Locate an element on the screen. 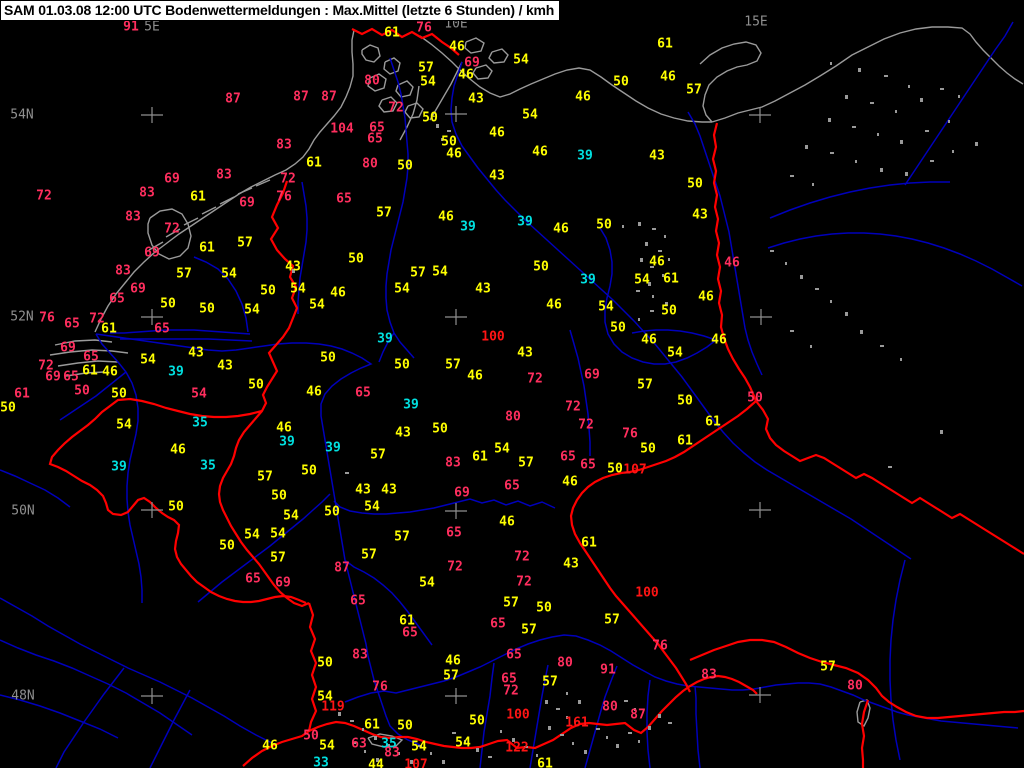 This screenshot has height=768, width=1024. longitude-label: 5E is located at coordinates (152, 27).